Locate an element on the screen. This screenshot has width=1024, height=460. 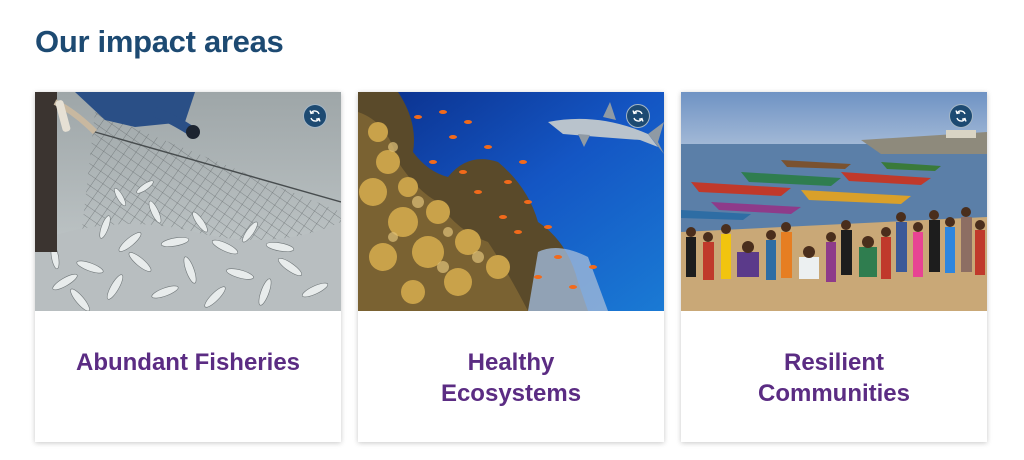
card-body: Resilient Communities is located at coordinates (834, 376).